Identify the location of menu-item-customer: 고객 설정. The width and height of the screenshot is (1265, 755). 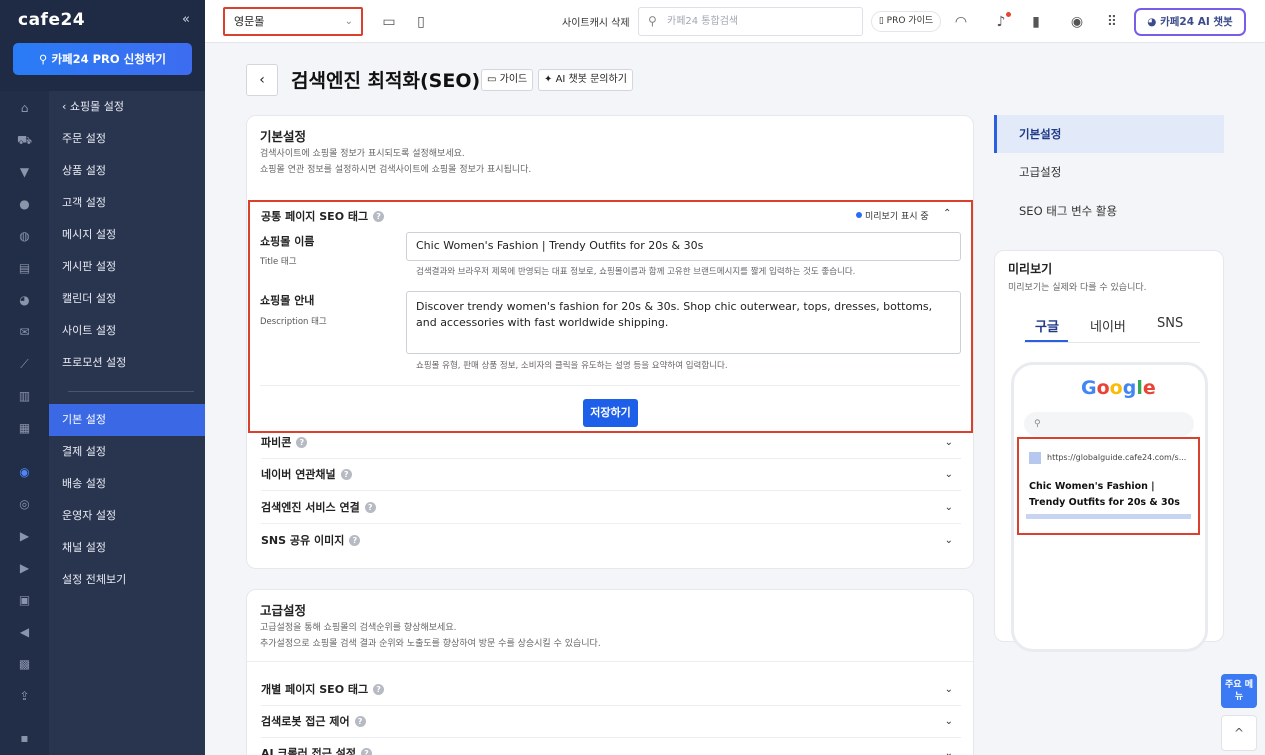
(127, 203).